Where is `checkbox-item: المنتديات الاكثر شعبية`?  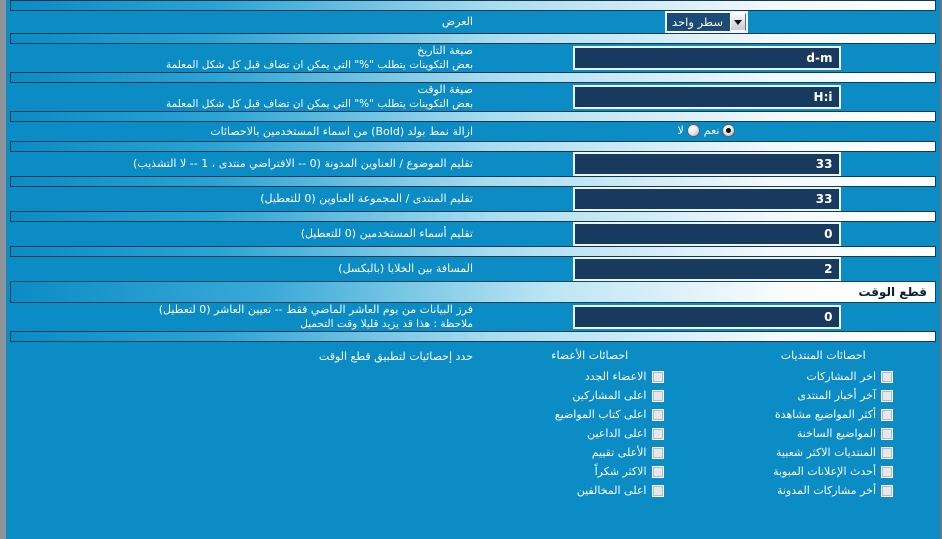
checkbox-item: المنتديات الاكثر شعبية is located at coordinates (824, 452).